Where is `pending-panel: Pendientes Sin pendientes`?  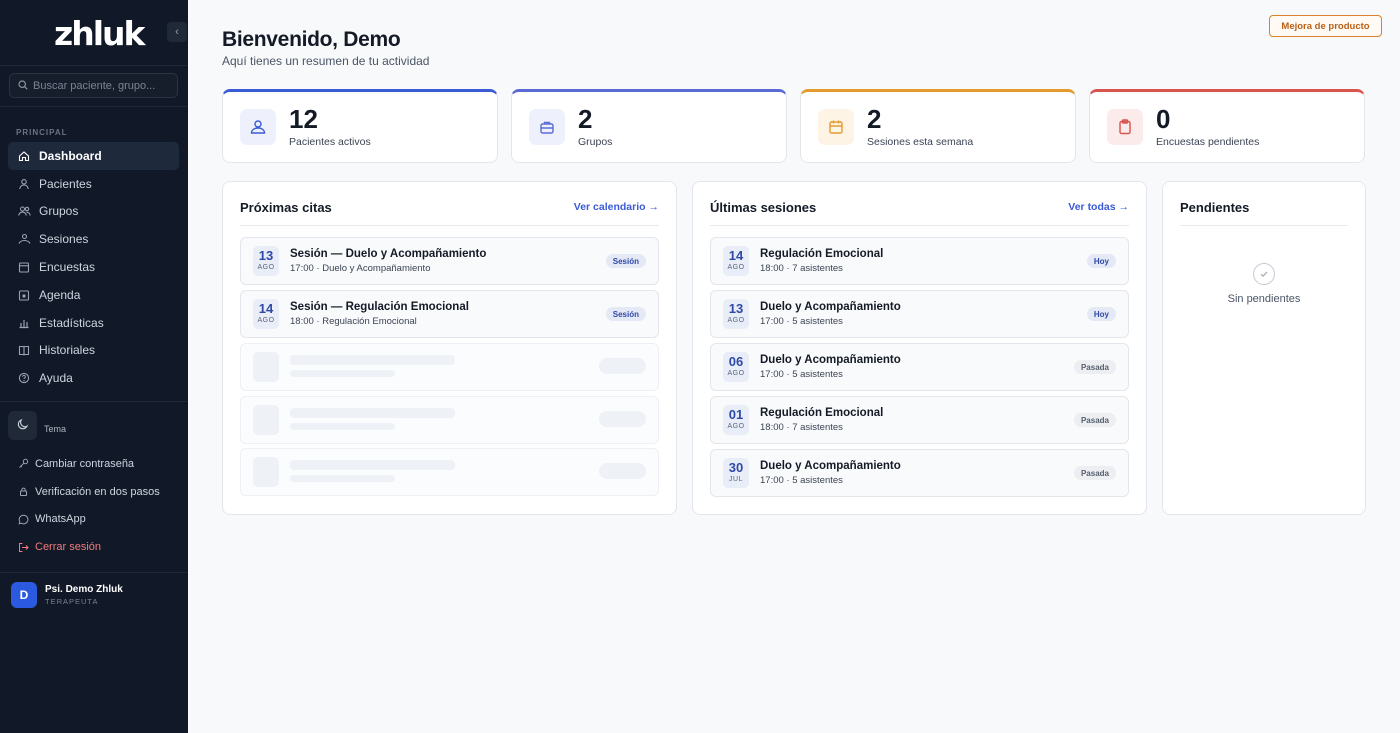
pending-panel: Pendientes Sin pendientes is located at coordinates (1264, 348).